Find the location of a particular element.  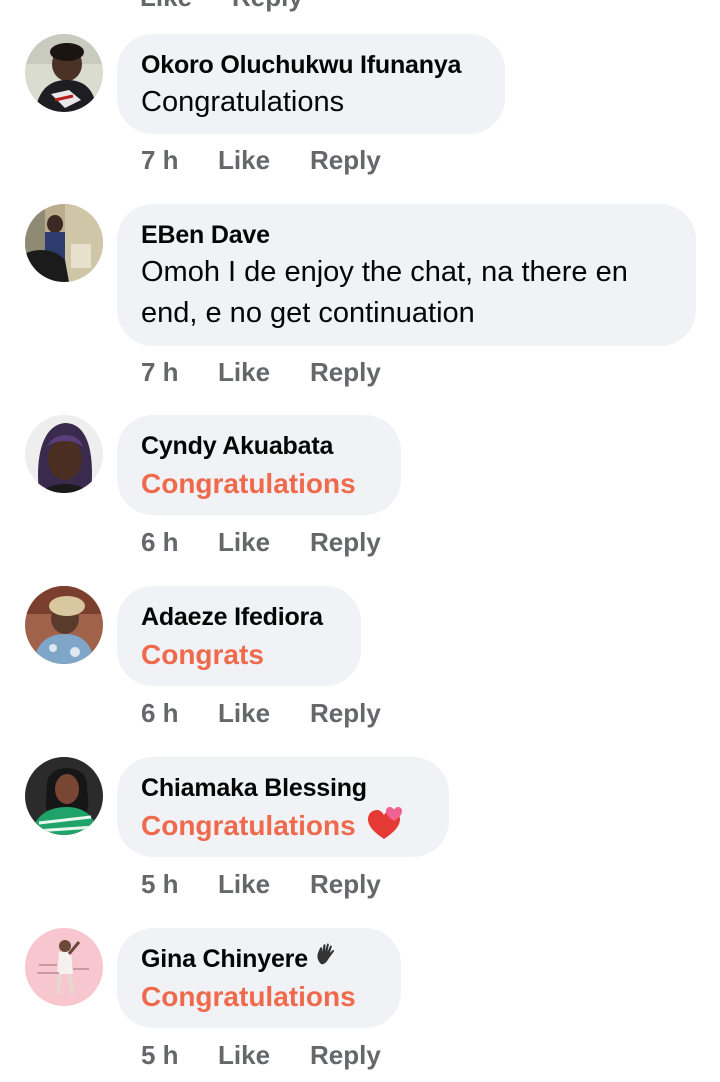

comment-bubble: Cyndy Akuabata Congratulations is located at coordinates (259, 465).